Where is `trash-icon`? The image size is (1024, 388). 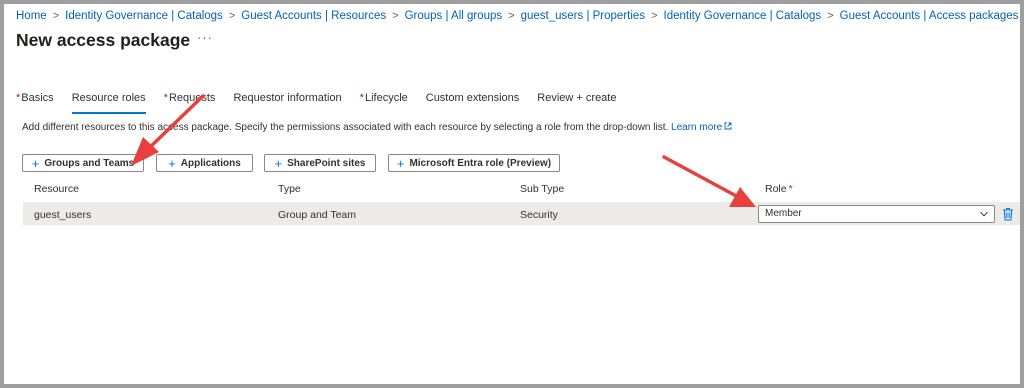
trash-icon is located at coordinates (1008, 214).